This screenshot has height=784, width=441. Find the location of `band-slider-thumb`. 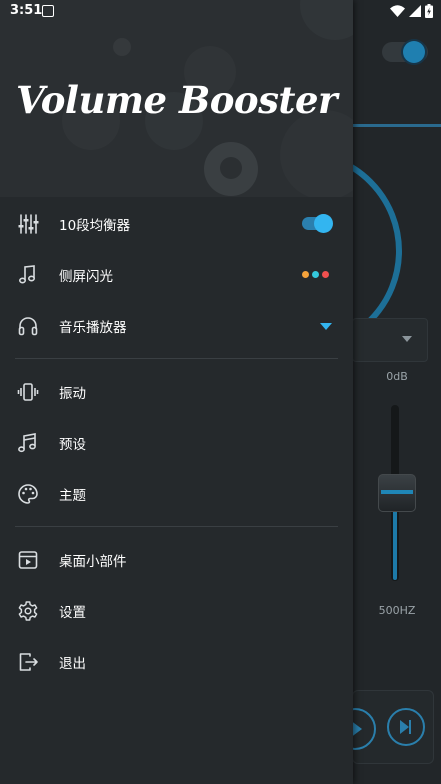

band-slider-thumb is located at coordinates (397, 493).